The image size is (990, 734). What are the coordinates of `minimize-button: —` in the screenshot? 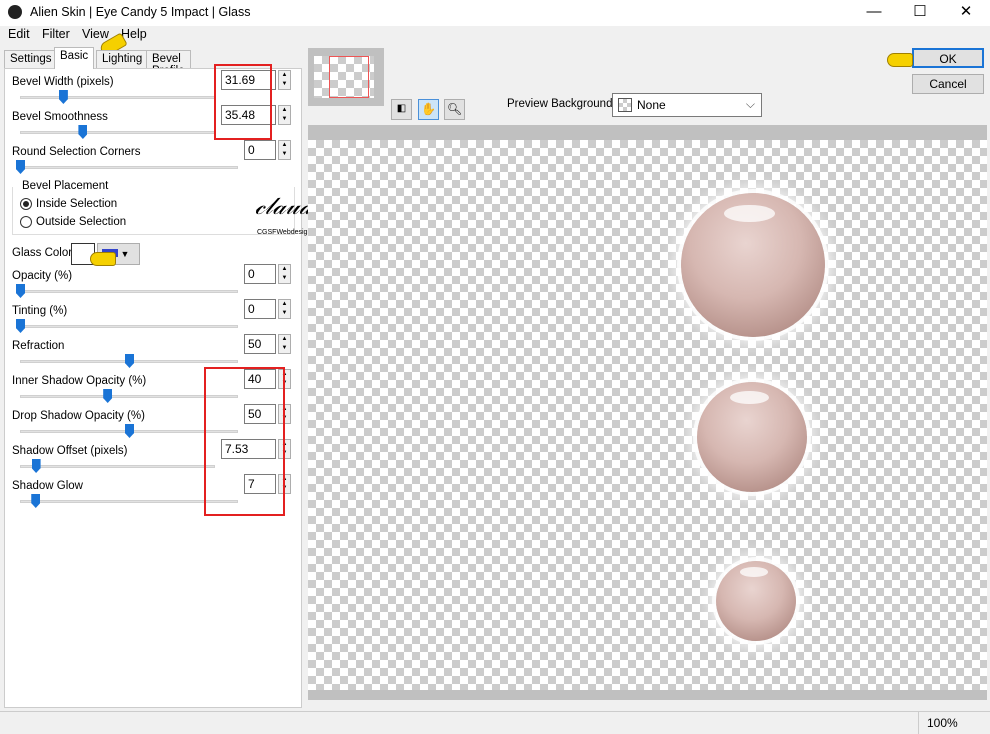 It's located at (874, 13).